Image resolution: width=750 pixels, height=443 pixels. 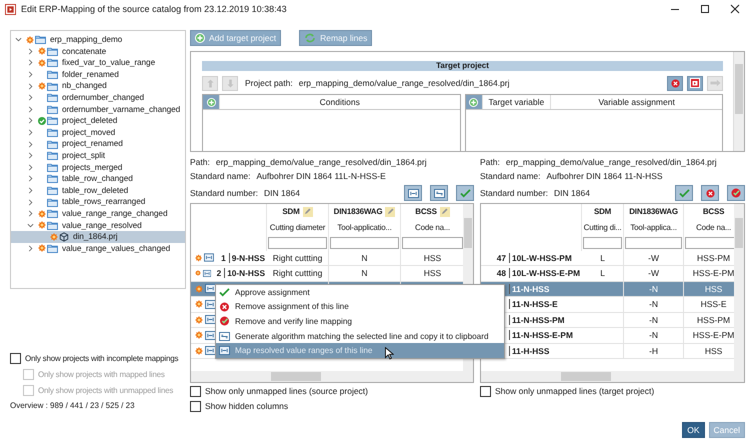 What do you see at coordinates (534, 304) in the screenshot?
I see `row-code: 11-N-HSS-E` at bounding box center [534, 304].